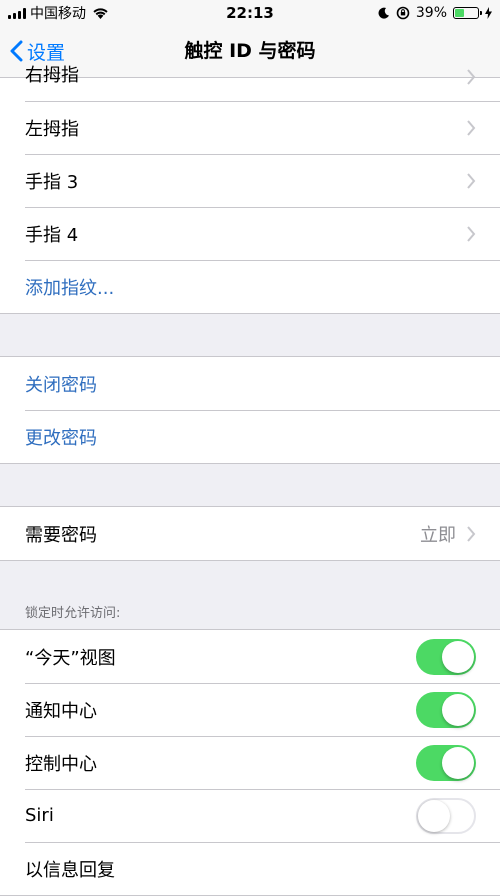 The image size is (500, 896). What do you see at coordinates (16, 51) in the screenshot?
I see `chevron-left-icon` at bounding box center [16, 51].